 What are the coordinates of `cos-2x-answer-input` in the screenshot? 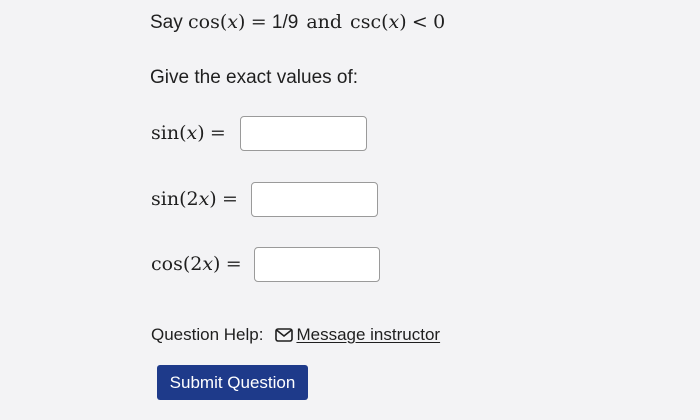 It's located at (317, 264).